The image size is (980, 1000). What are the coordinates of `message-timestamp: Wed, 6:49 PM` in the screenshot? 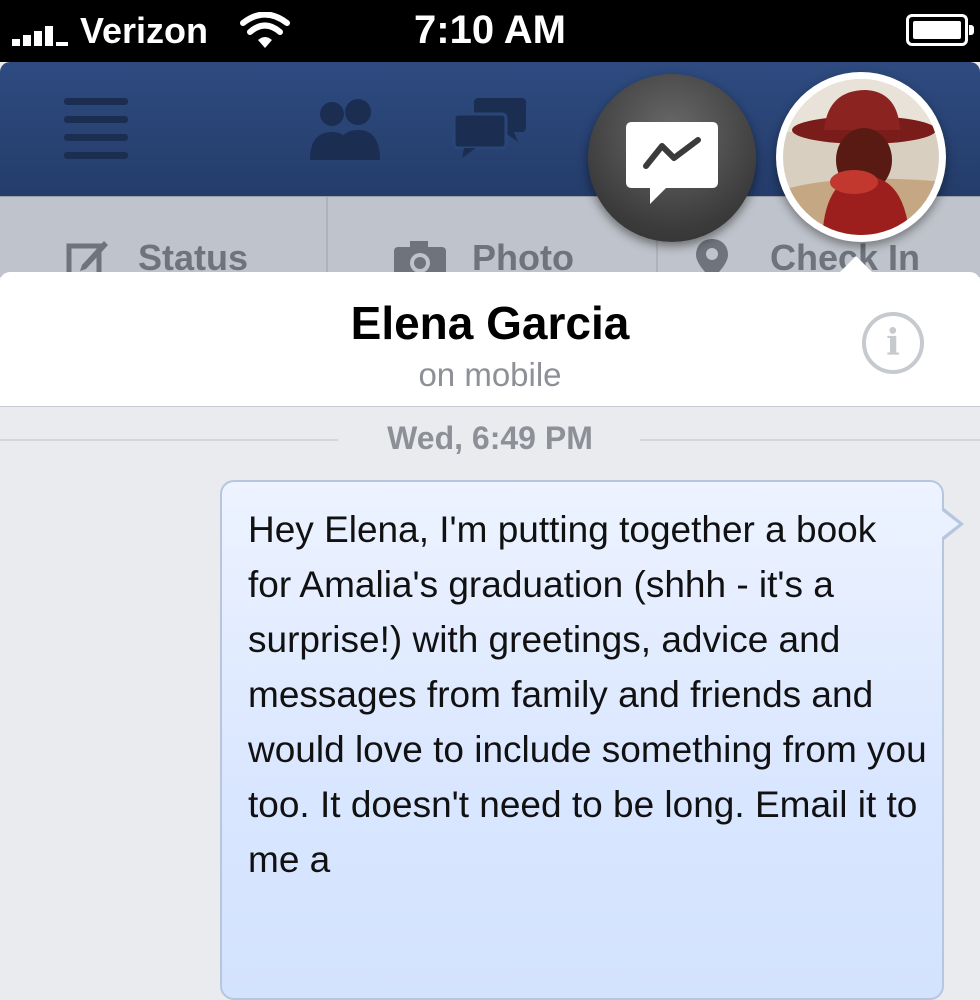 It's located at (490, 438).